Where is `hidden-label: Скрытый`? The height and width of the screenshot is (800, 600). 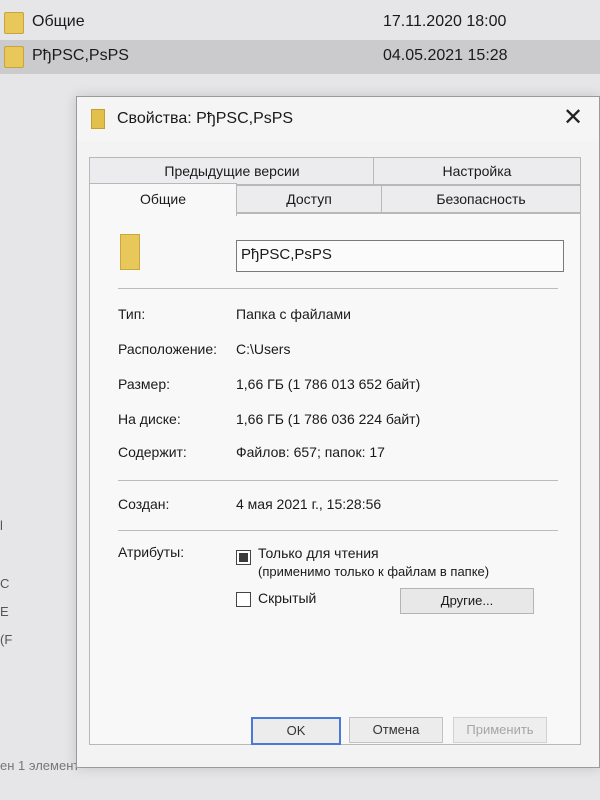
hidden-label: Скрытый is located at coordinates (287, 598).